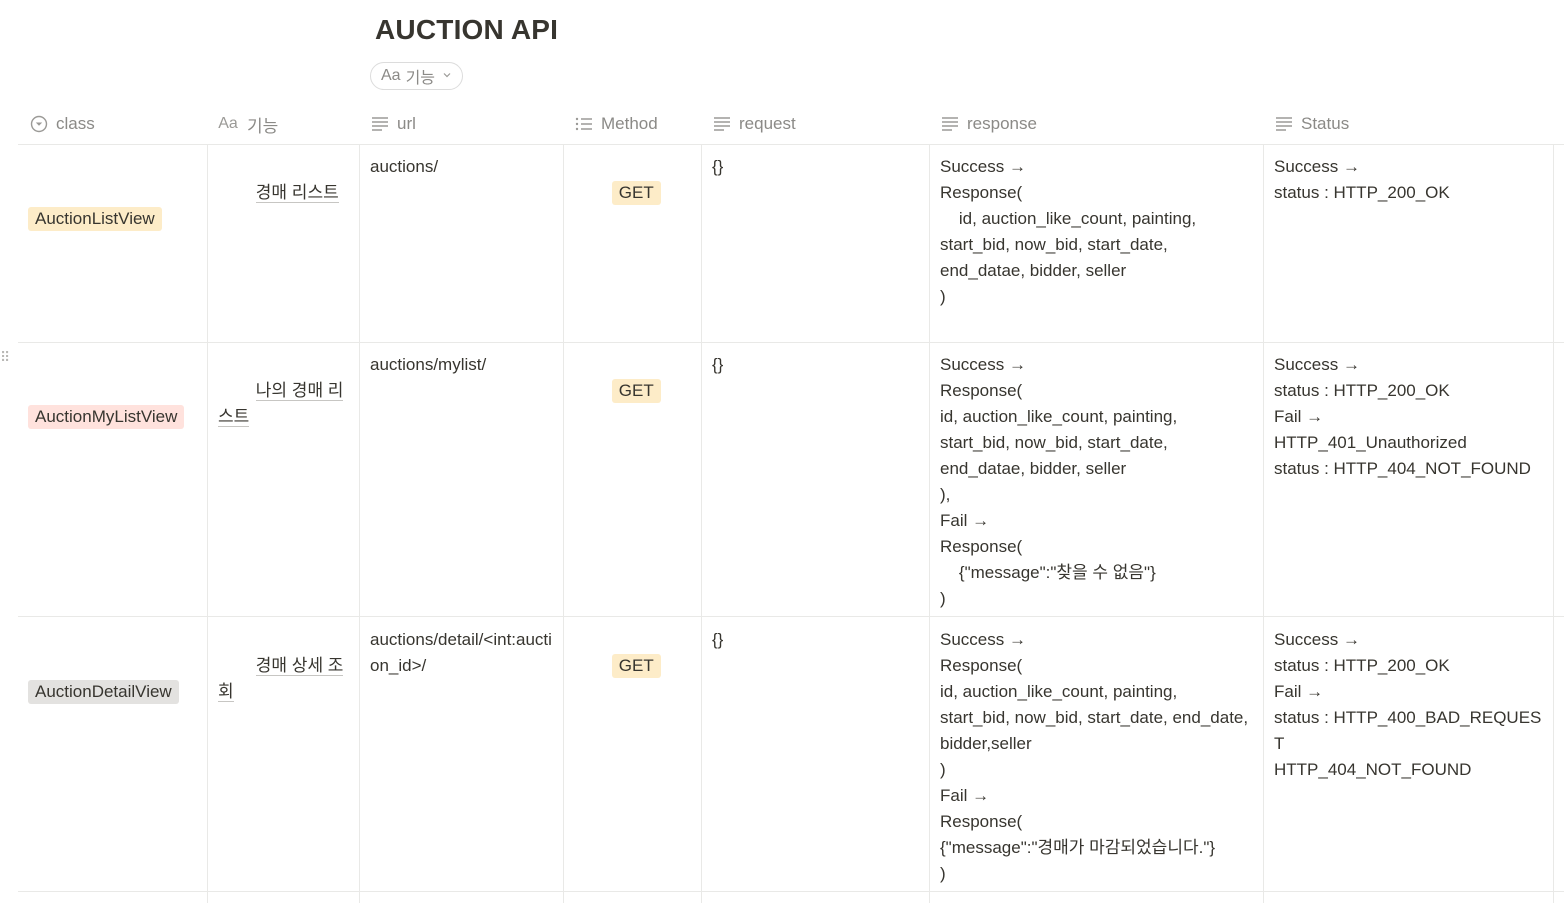 The width and height of the screenshot is (1564, 903). I want to click on multi-select-icon, so click(584, 124).